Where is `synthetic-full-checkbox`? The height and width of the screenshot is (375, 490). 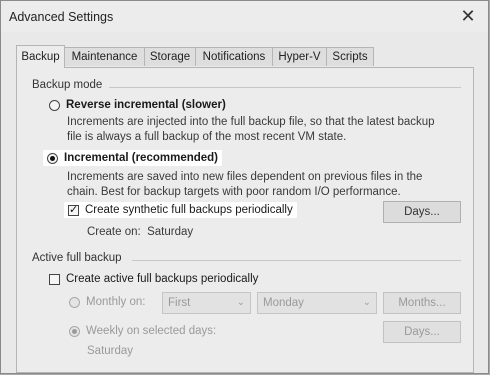
synthetic-full-checkbox is located at coordinates (73, 209).